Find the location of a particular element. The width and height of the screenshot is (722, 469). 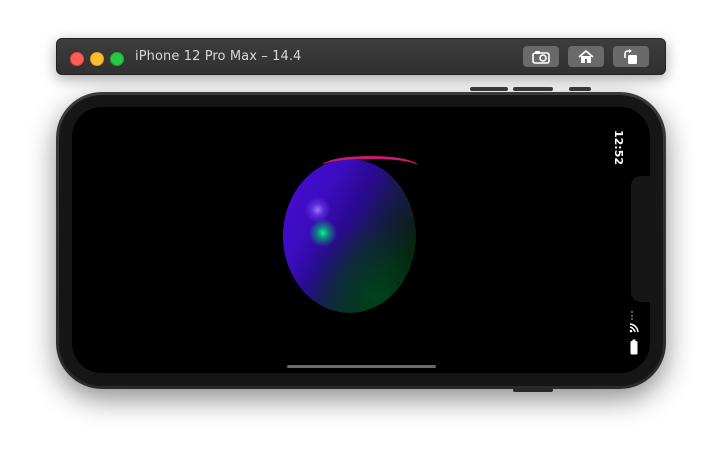

sphere-rim-highlight is located at coordinates (370, 166).